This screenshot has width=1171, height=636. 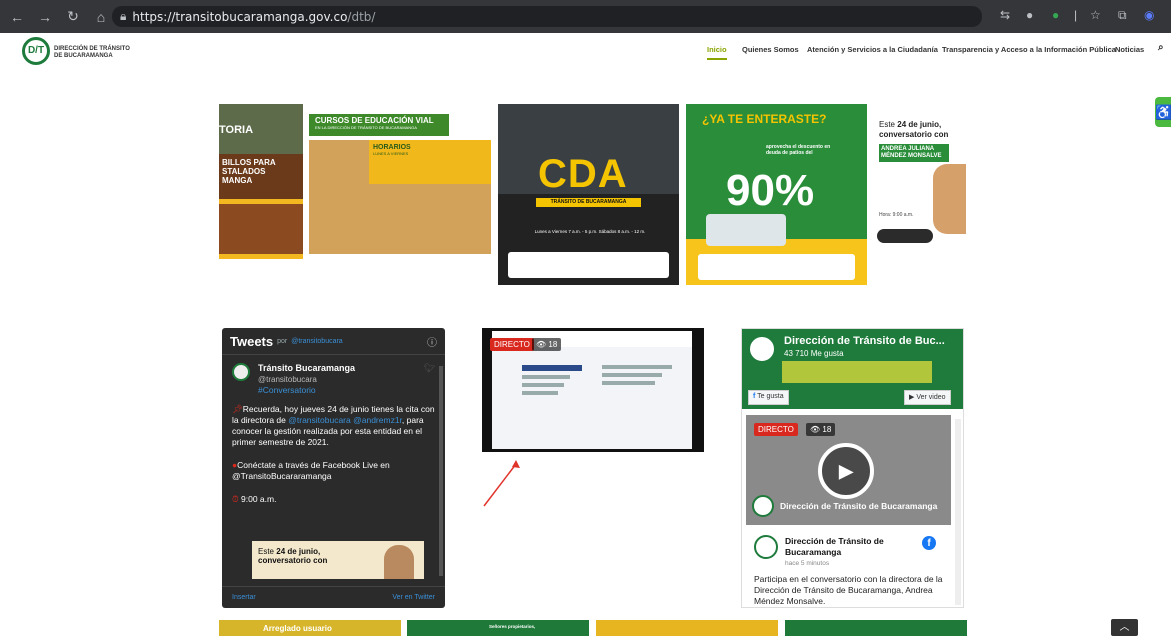 What do you see at coordinates (413, 597) in the screenshot?
I see `twitter-view-link: Ver en Twitter` at bounding box center [413, 597].